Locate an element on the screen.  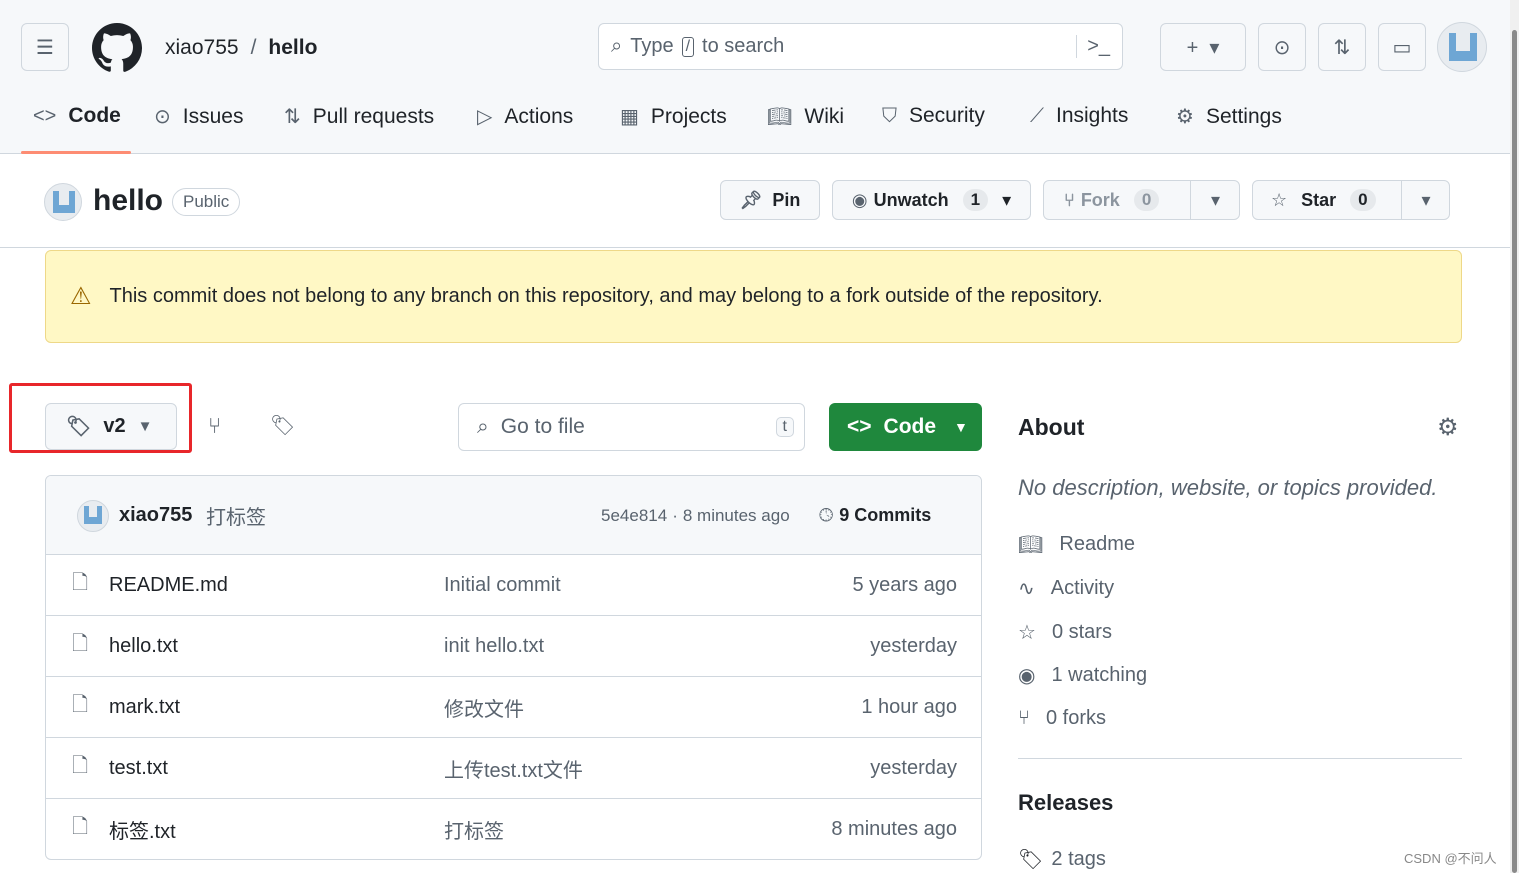
file-row: 🗋 README.md Initial commit 5 years ago is located at coordinates (513, 584).